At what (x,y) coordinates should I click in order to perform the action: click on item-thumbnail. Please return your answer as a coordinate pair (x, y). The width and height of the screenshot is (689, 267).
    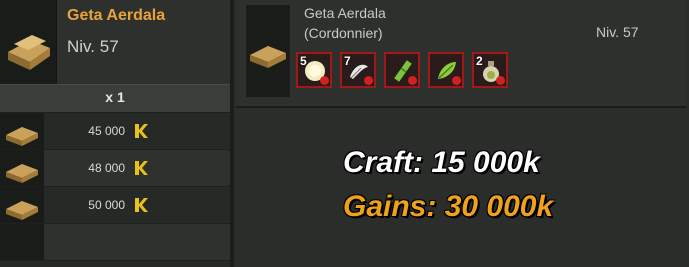
    Looking at the image, I should click on (28, 42).